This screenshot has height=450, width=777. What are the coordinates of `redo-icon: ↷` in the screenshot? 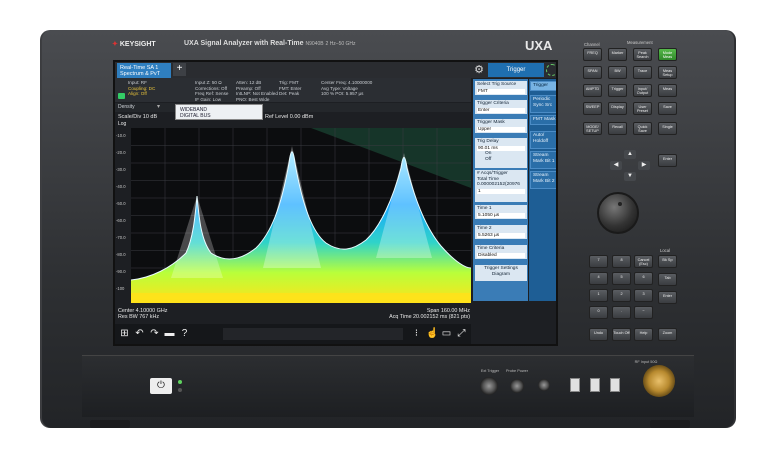 It's located at (154, 333).